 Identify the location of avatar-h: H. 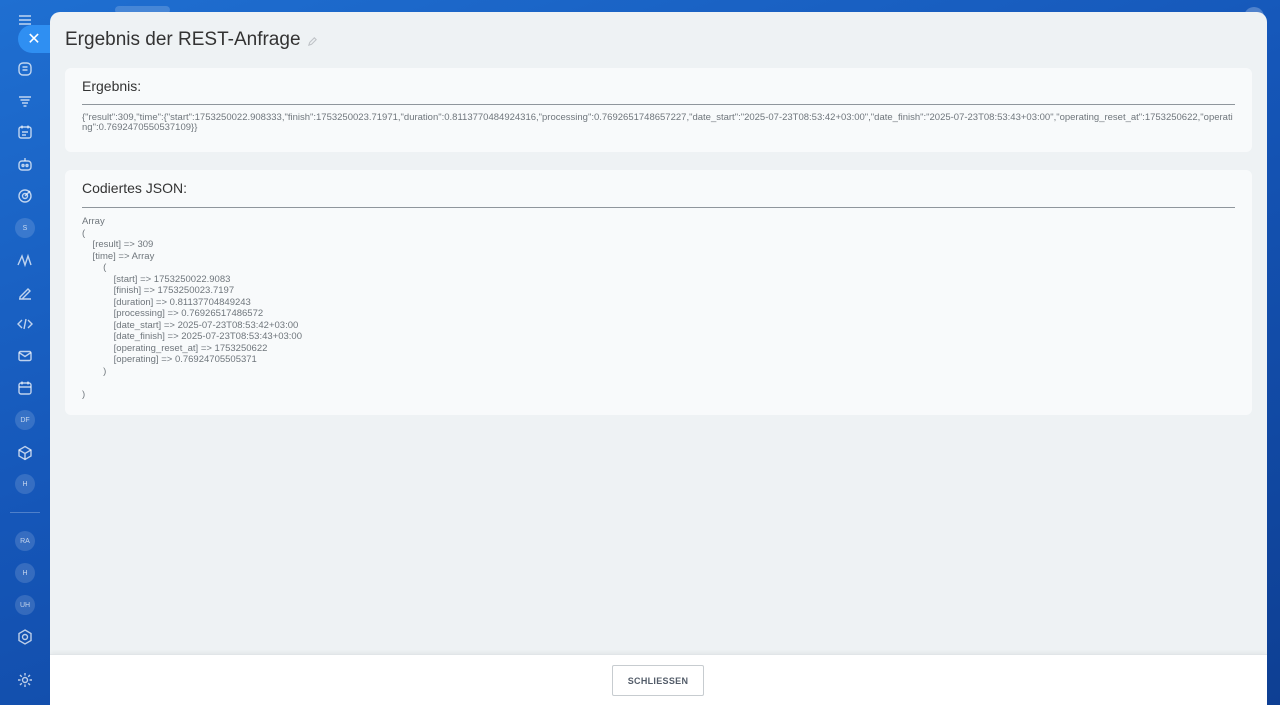
(25, 484).